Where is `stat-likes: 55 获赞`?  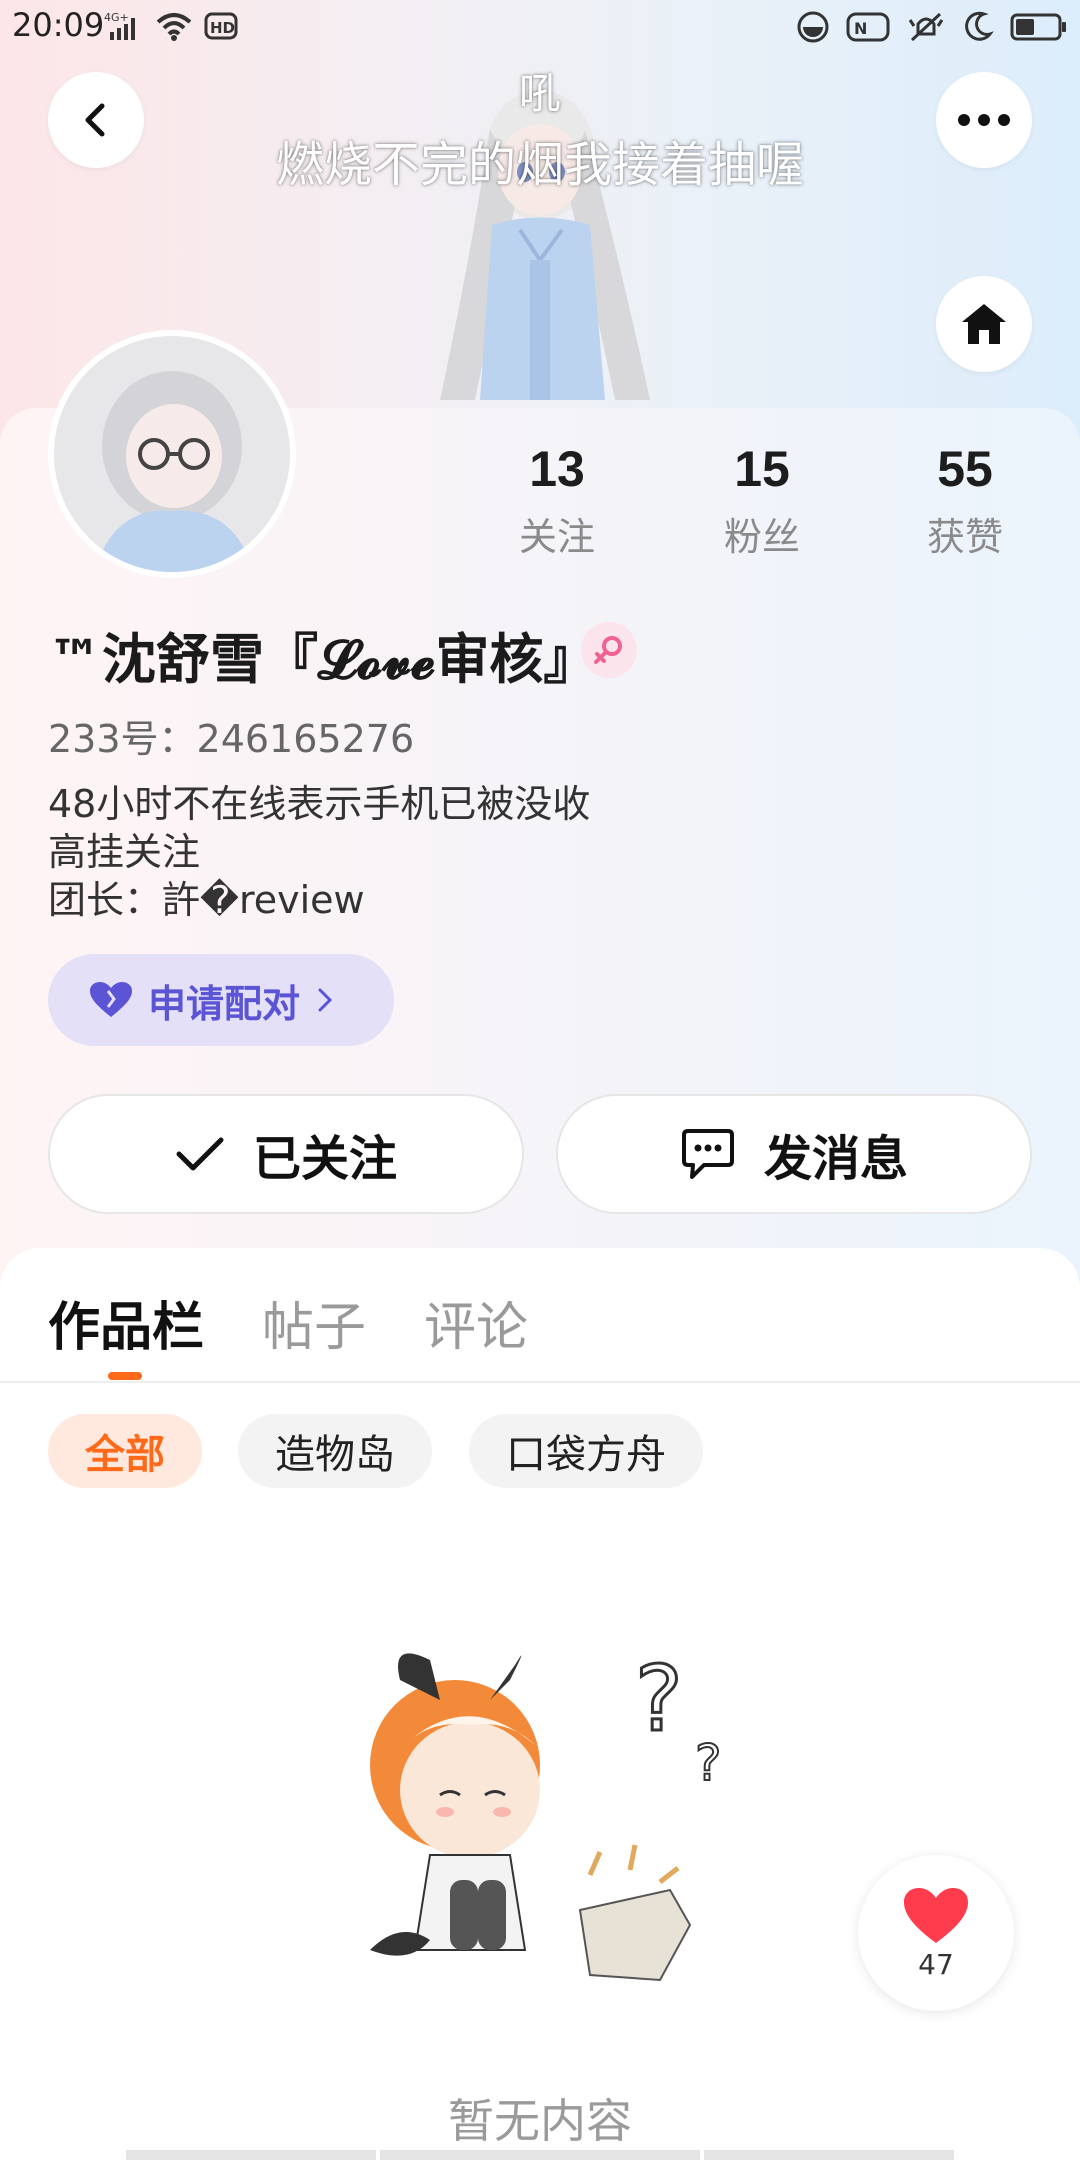
stat-likes: 55 获赞 is located at coordinates (965, 500).